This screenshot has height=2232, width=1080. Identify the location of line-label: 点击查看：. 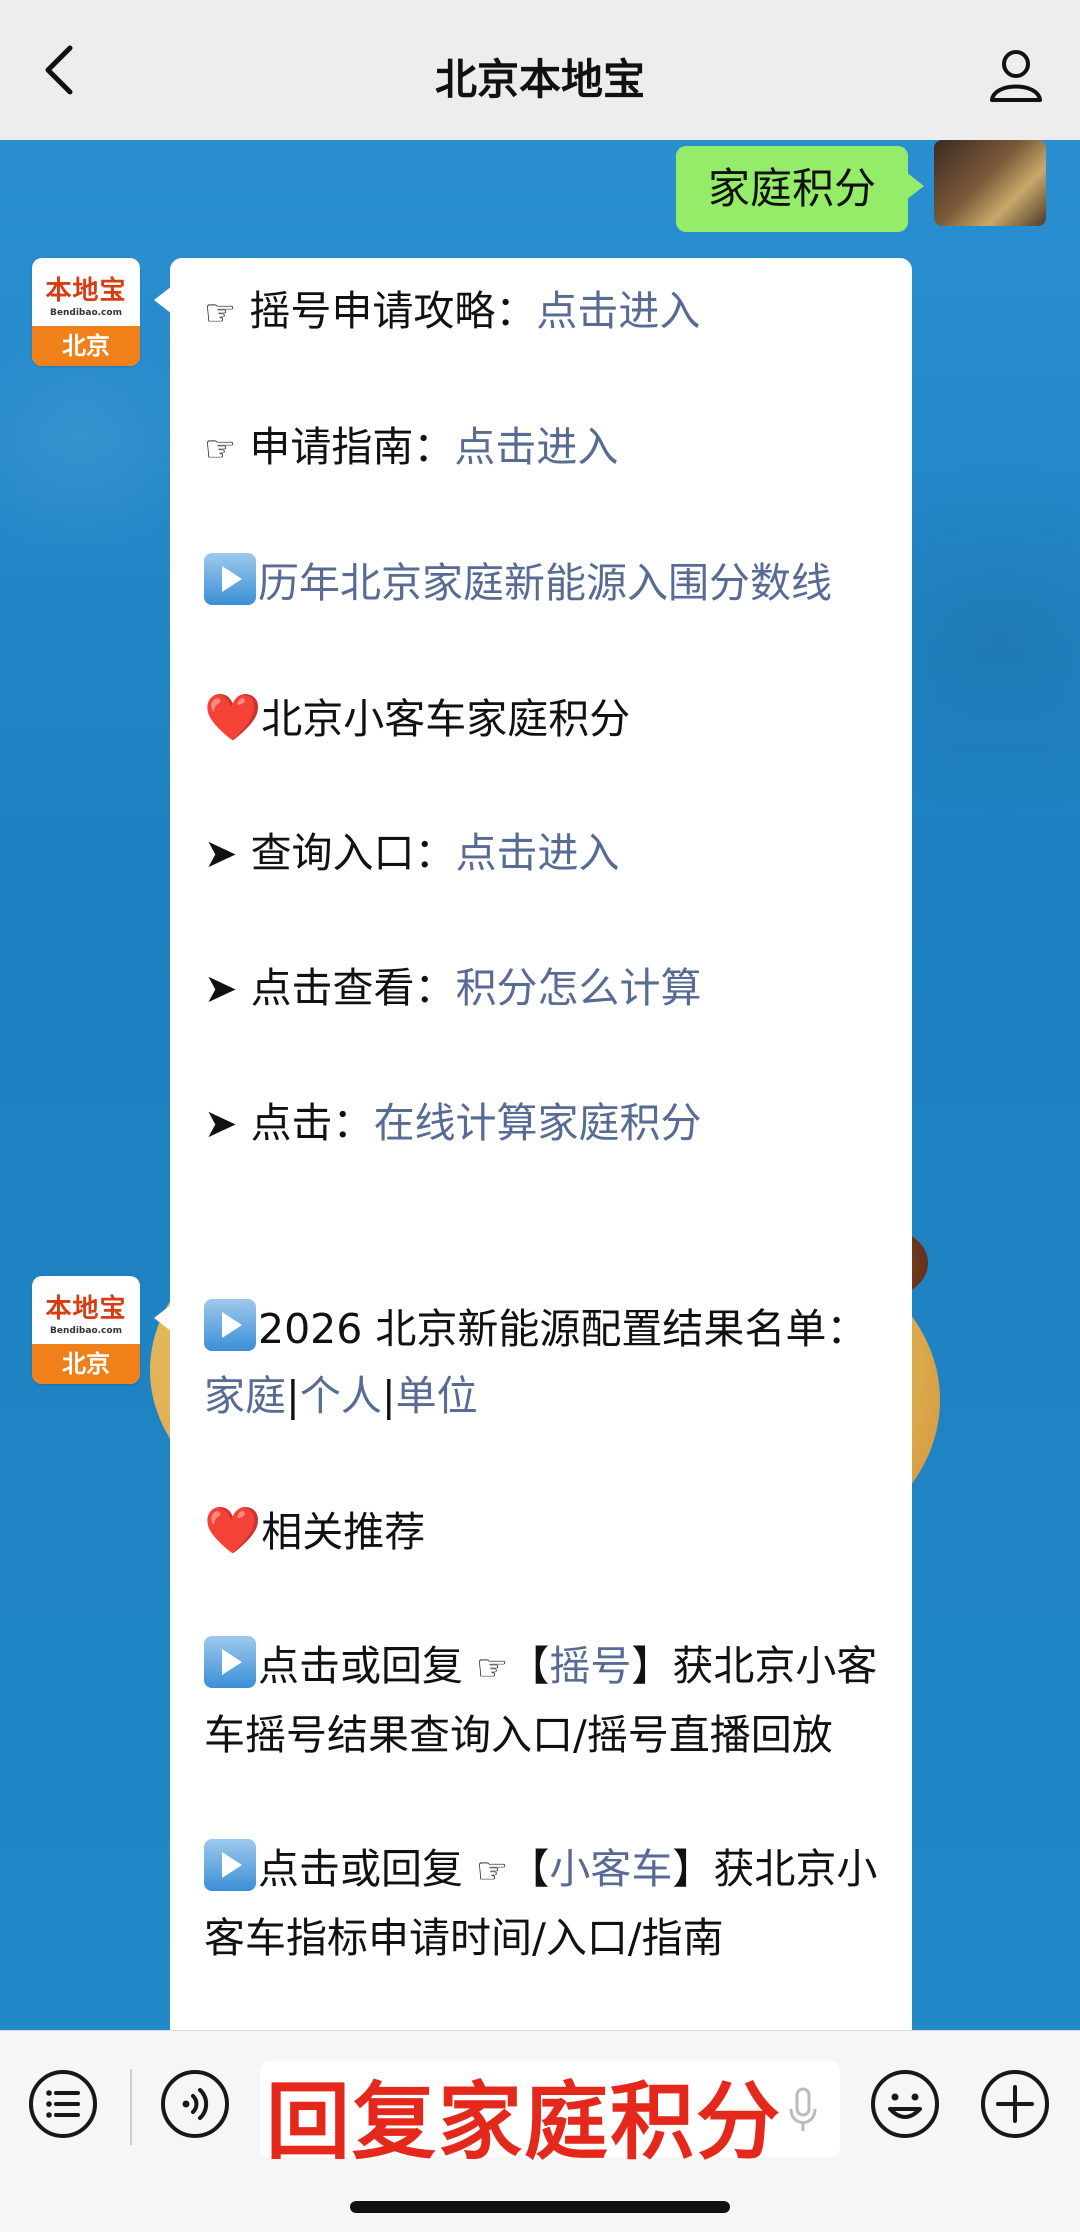
(353, 988).